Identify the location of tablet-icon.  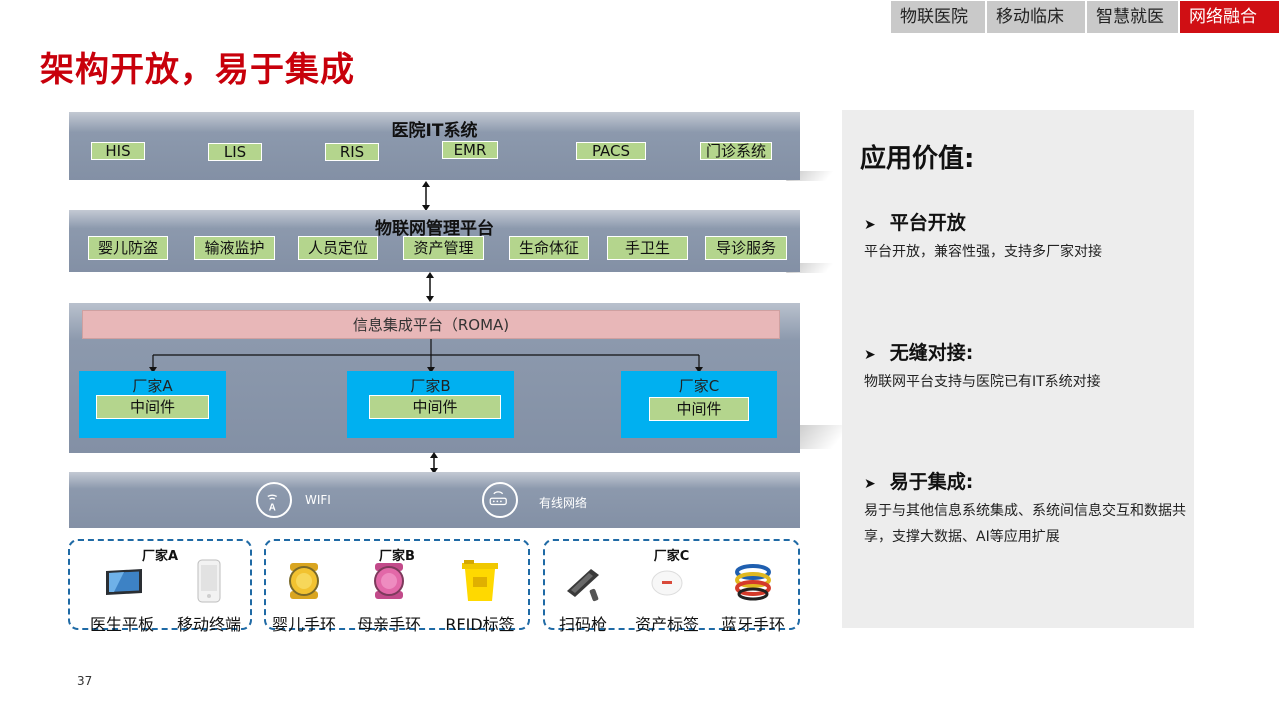
(124, 582).